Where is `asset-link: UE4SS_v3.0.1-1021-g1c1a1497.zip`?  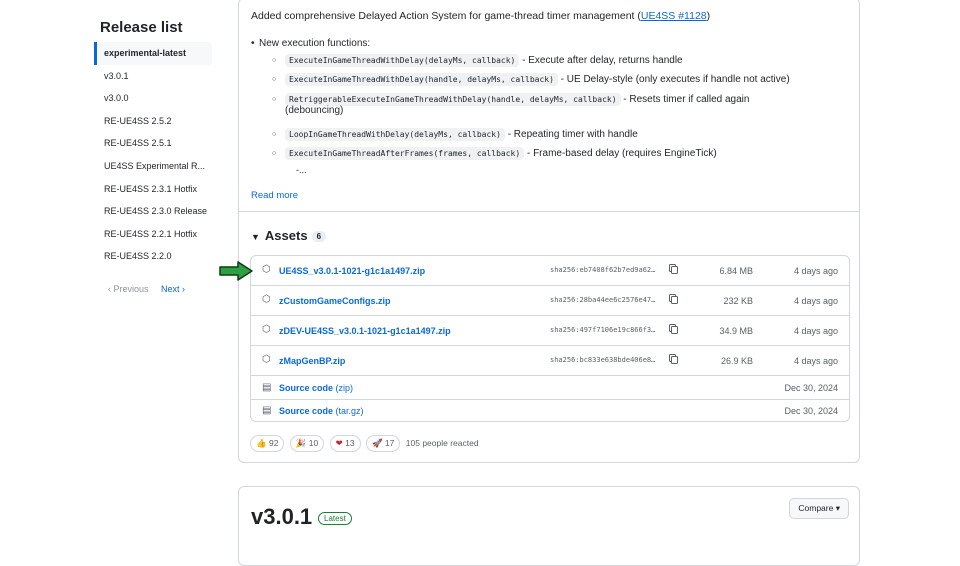
asset-link: UE4SS_v3.0.1-1021-g1c1a1497.zip is located at coordinates (352, 271).